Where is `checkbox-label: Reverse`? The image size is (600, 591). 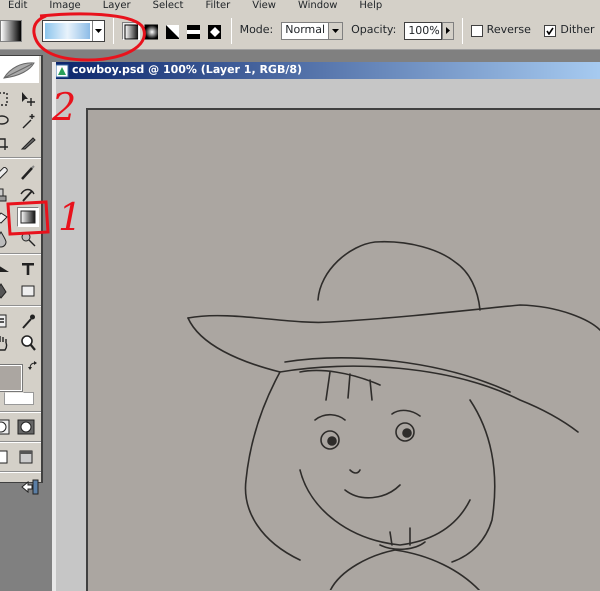 checkbox-label: Reverse is located at coordinates (508, 30).